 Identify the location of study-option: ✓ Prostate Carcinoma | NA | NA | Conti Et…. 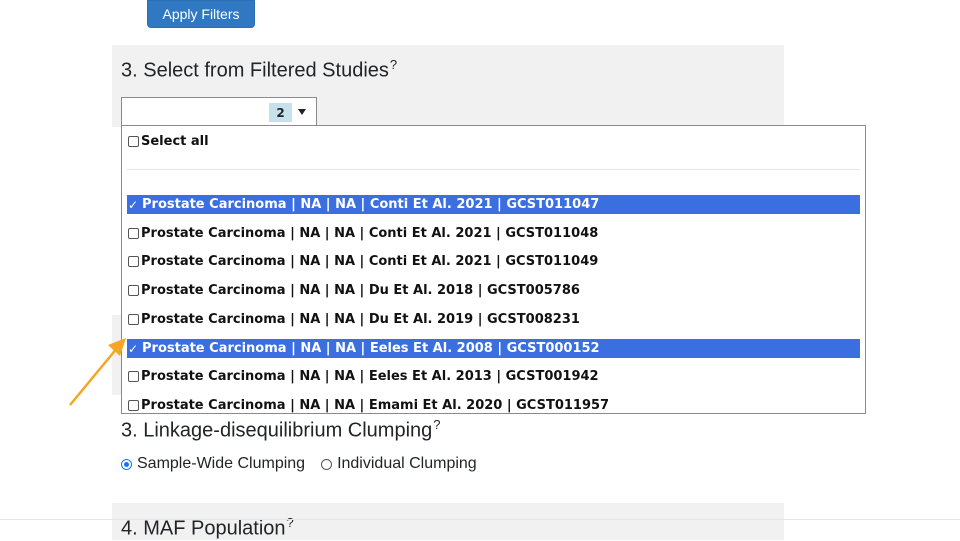
(493, 204).